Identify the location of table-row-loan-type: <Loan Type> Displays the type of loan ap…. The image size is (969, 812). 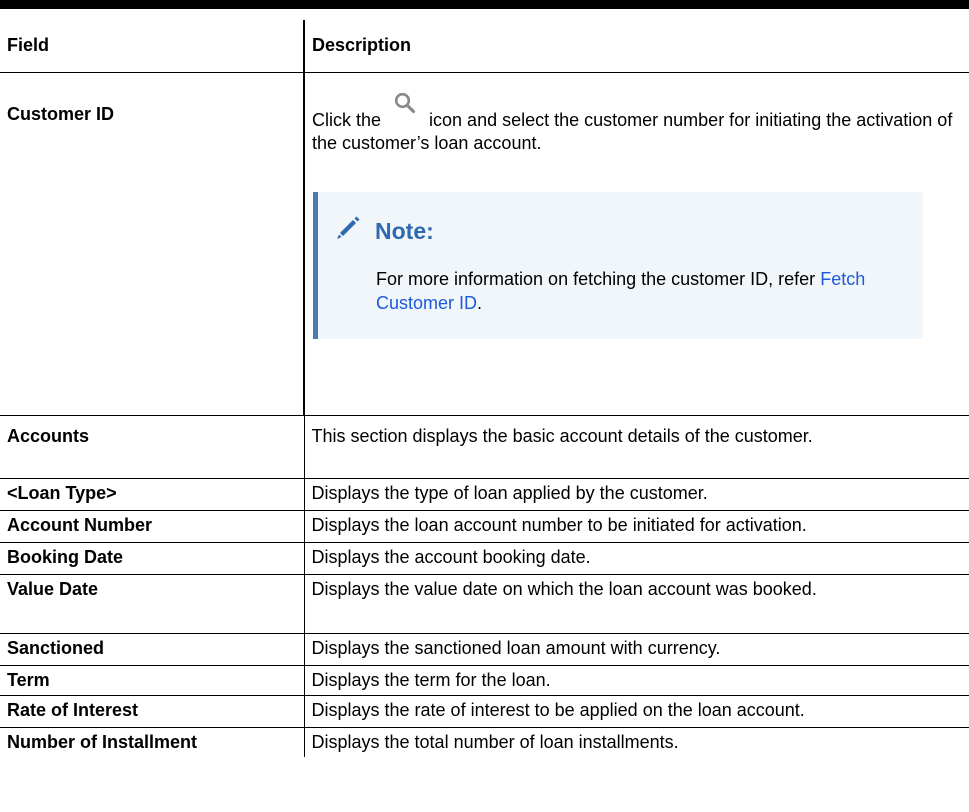
(484, 494).